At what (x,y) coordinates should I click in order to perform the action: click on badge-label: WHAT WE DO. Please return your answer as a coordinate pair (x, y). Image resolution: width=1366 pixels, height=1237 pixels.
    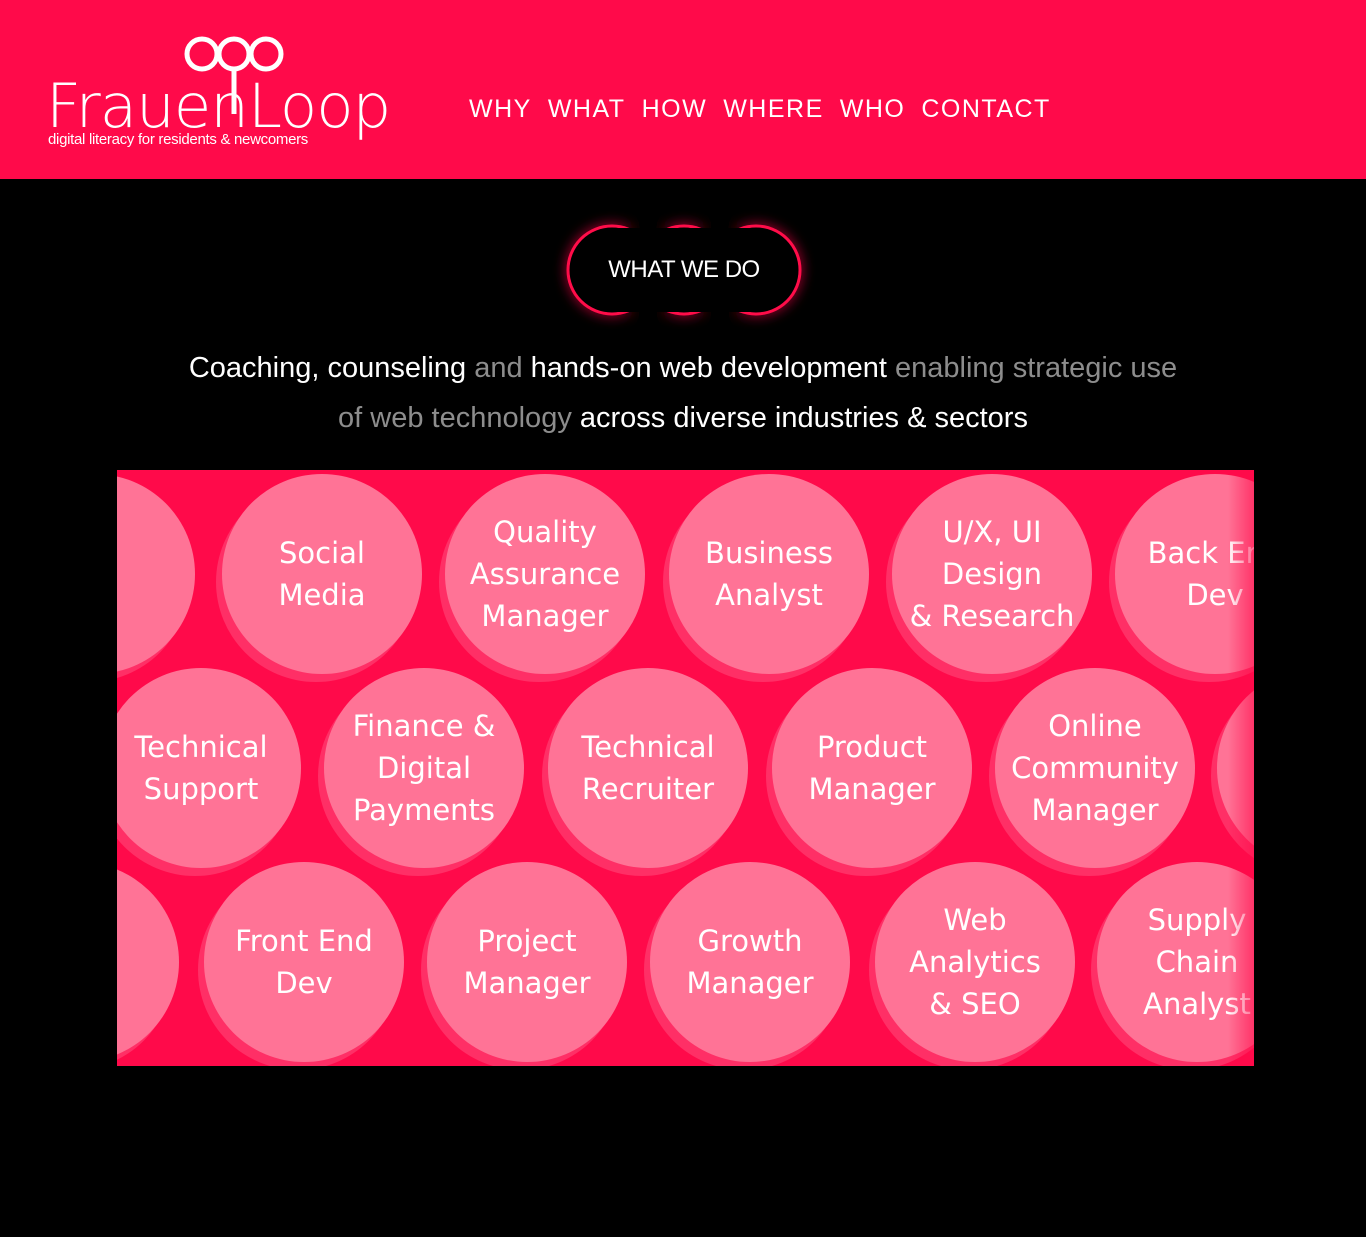
    Looking at the image, I should click on (684, 269).